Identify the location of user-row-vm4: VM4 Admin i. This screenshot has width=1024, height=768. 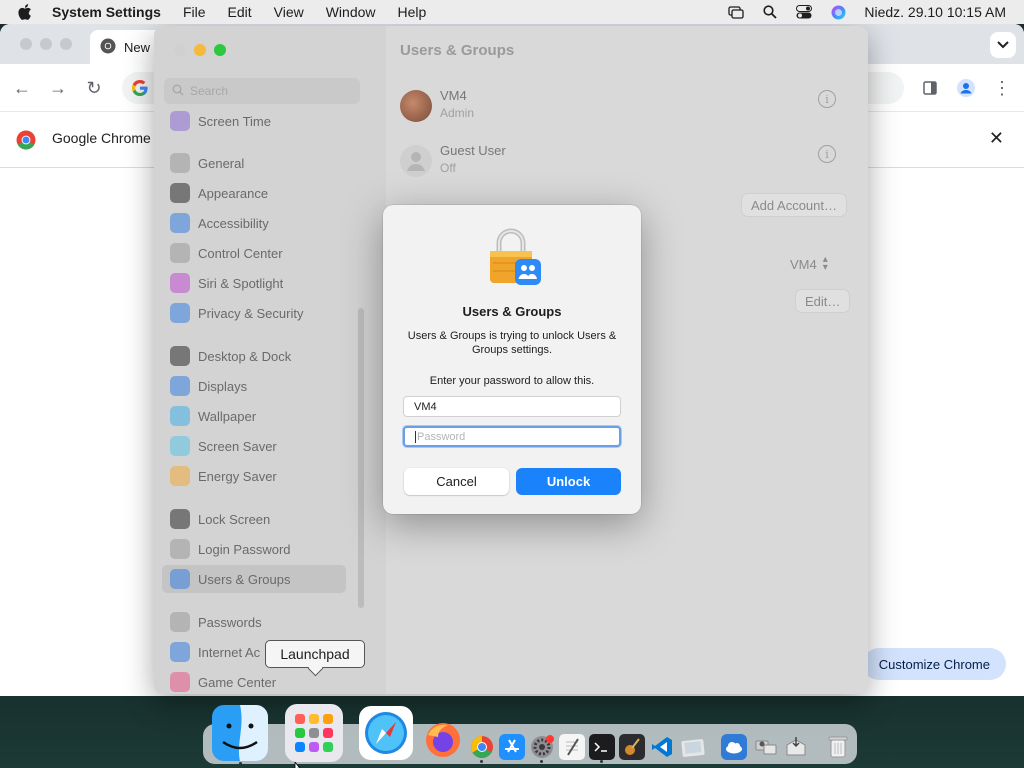
(617, 105).